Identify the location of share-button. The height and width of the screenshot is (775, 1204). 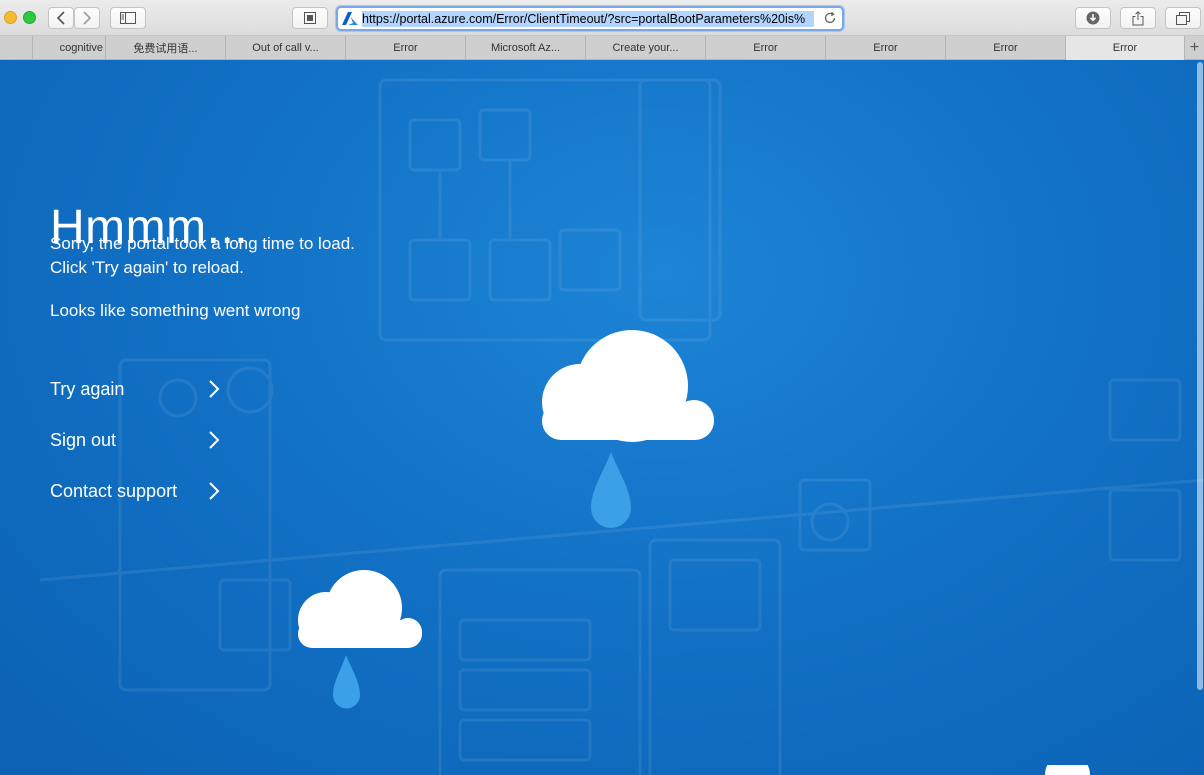
(1138, 18).